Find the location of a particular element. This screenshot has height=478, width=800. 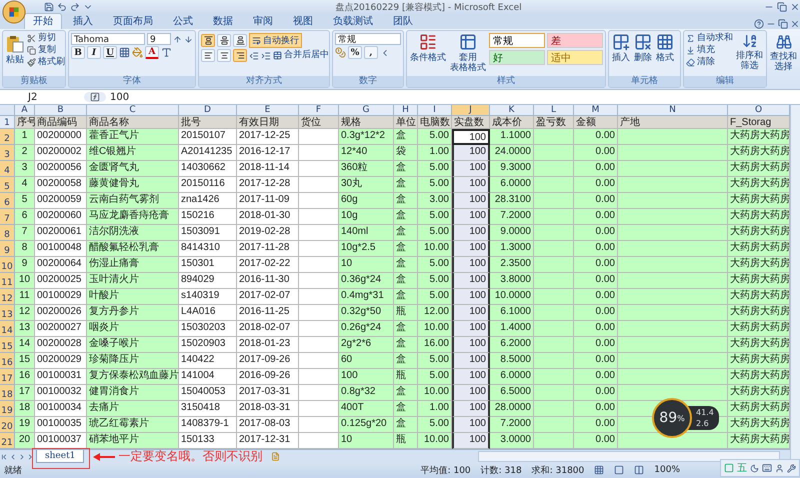

indent-decrease-icon is located at coordinates (254, 55).